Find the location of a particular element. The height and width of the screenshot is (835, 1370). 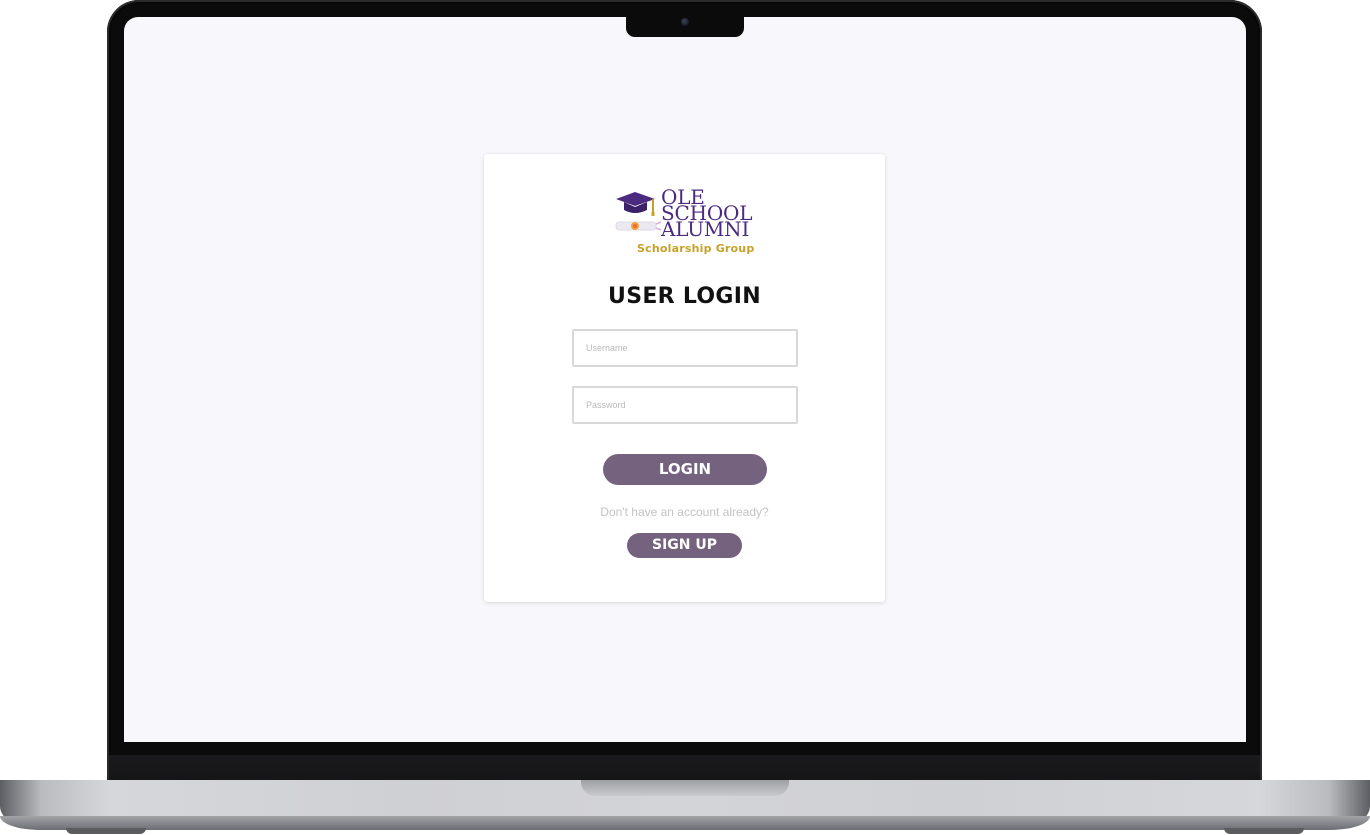

camera-icon is located at coordinates (685, 22).